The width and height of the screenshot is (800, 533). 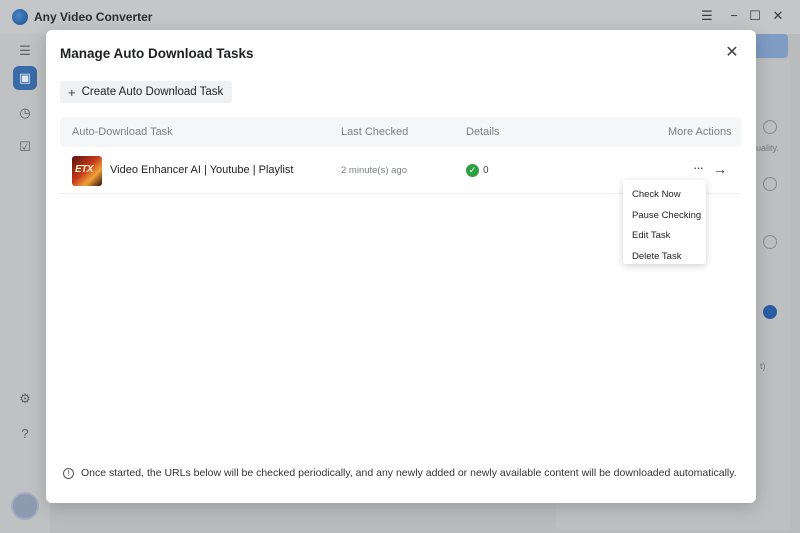 I want to click on check-circle-icon: ✓, so click(x=472, y=170).